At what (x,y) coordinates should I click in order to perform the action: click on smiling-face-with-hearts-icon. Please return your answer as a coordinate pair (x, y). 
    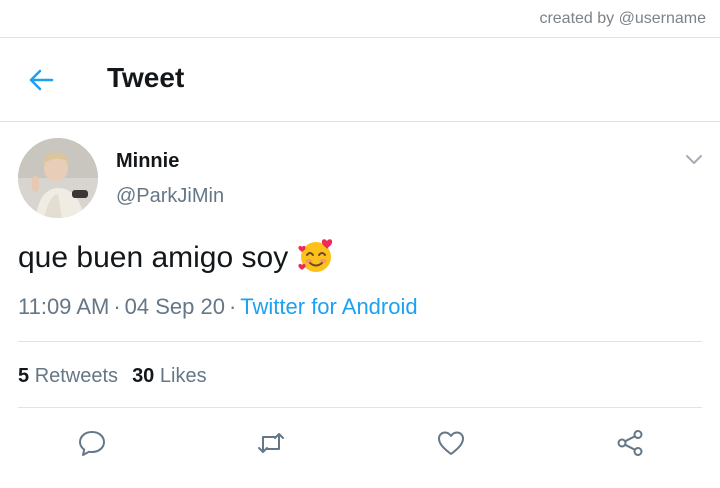
    Looking at the image, I should click on (316, 256).